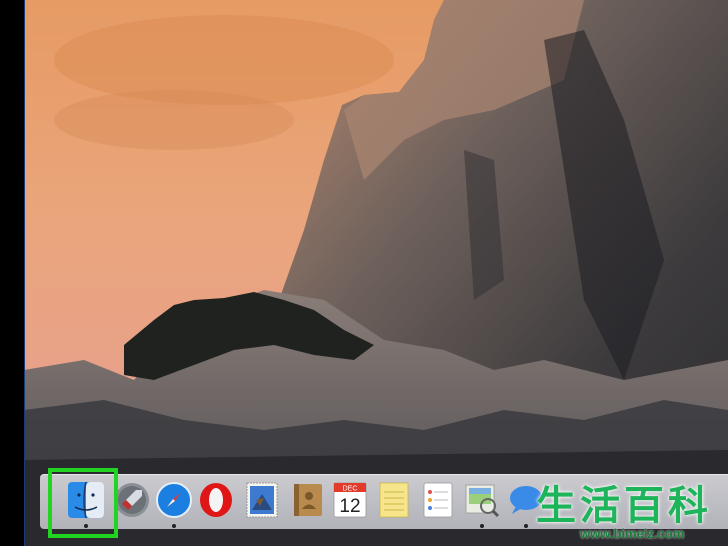 This screenshot has width=728, height=546. What do you see at coordinates (624, 506) in the screenshot?
I see `watermark-text: 生活百科` at bounding box center [624, 506].